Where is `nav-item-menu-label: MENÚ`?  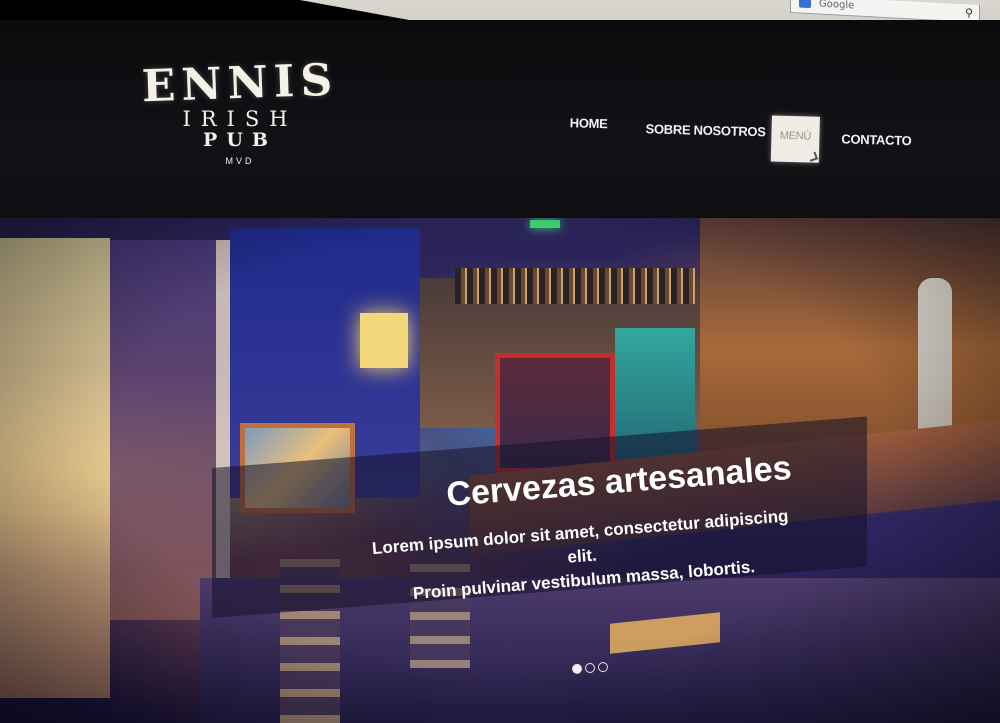
nav-item-menu-label: MENÚ is located at coordinates (795, 136).